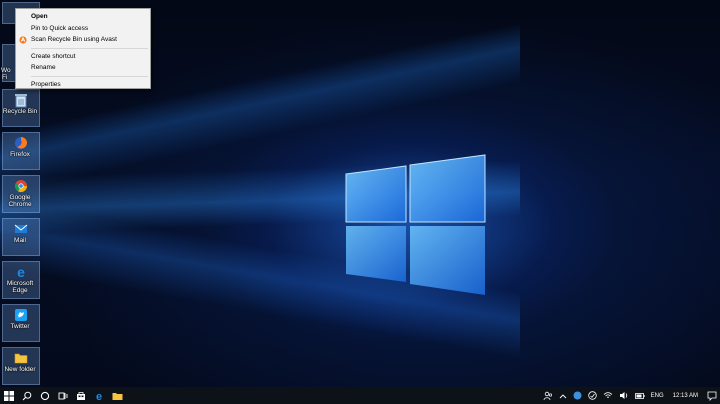 The height and width of the screenshot is (404, 720). I want to click on wifi-icon, so click(607, 395).